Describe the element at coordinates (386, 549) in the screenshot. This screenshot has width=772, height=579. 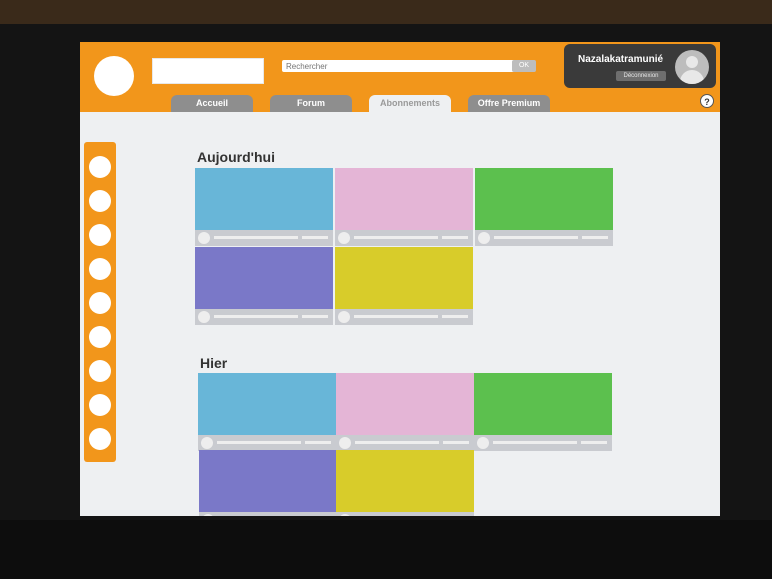
I see `monitor-bezel-bottom` at that location.